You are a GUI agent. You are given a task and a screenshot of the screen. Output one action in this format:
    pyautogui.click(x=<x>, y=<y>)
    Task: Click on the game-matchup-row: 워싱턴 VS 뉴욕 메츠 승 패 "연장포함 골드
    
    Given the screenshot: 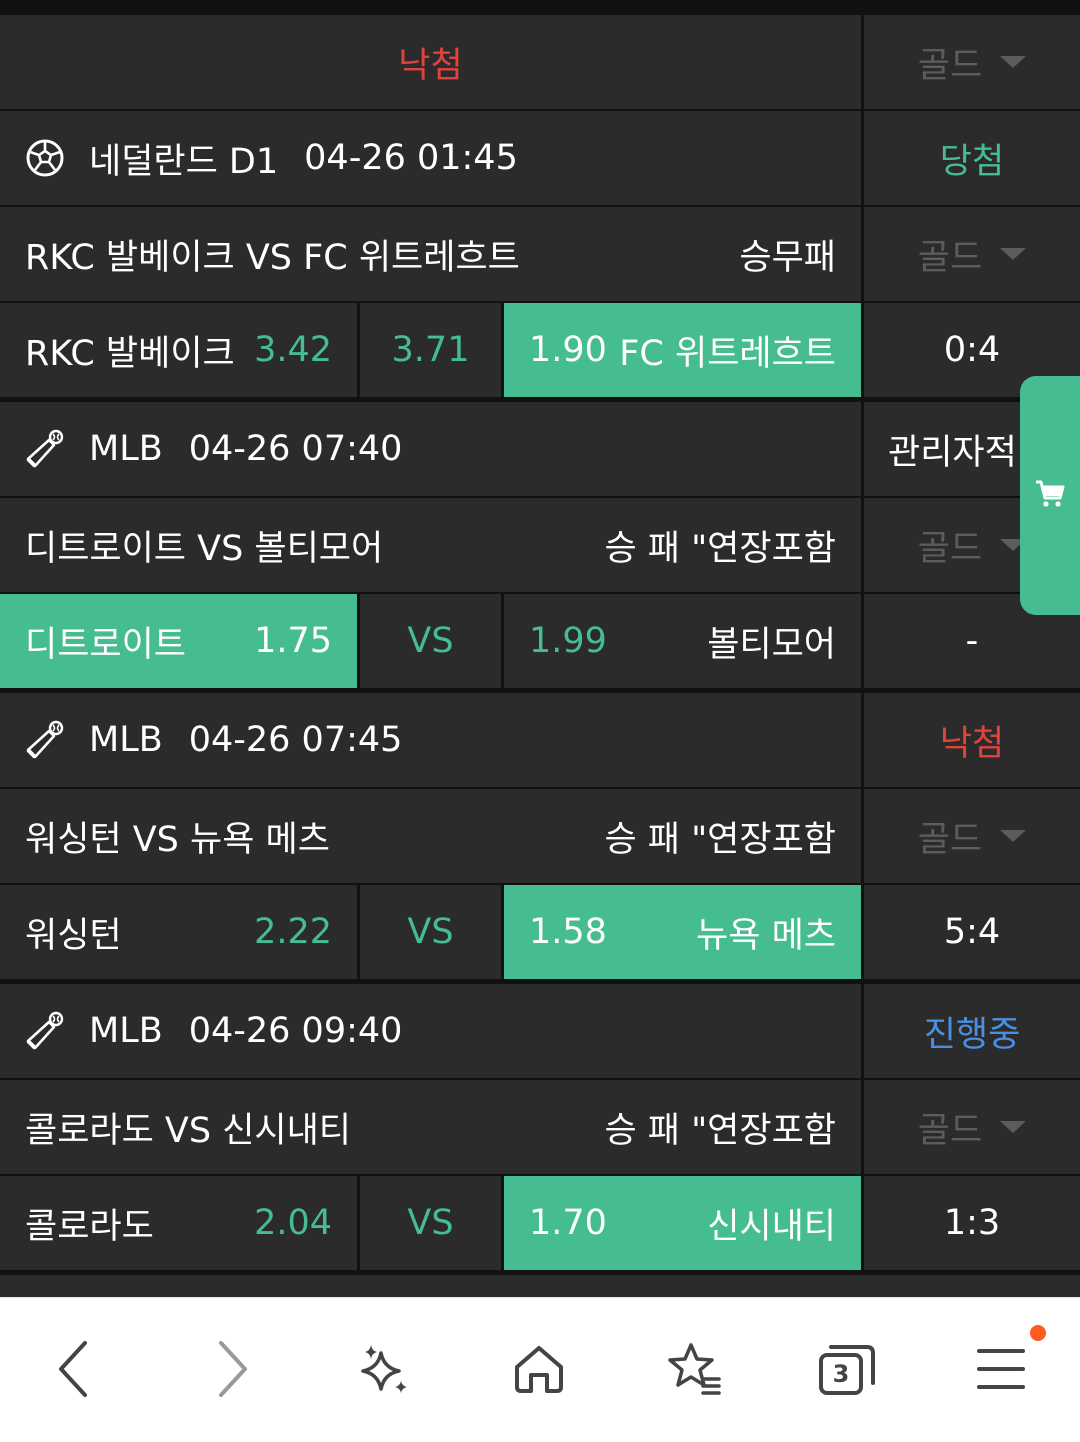 What is the action you would take?
    pyautogui.click(x=540, y=836)
    